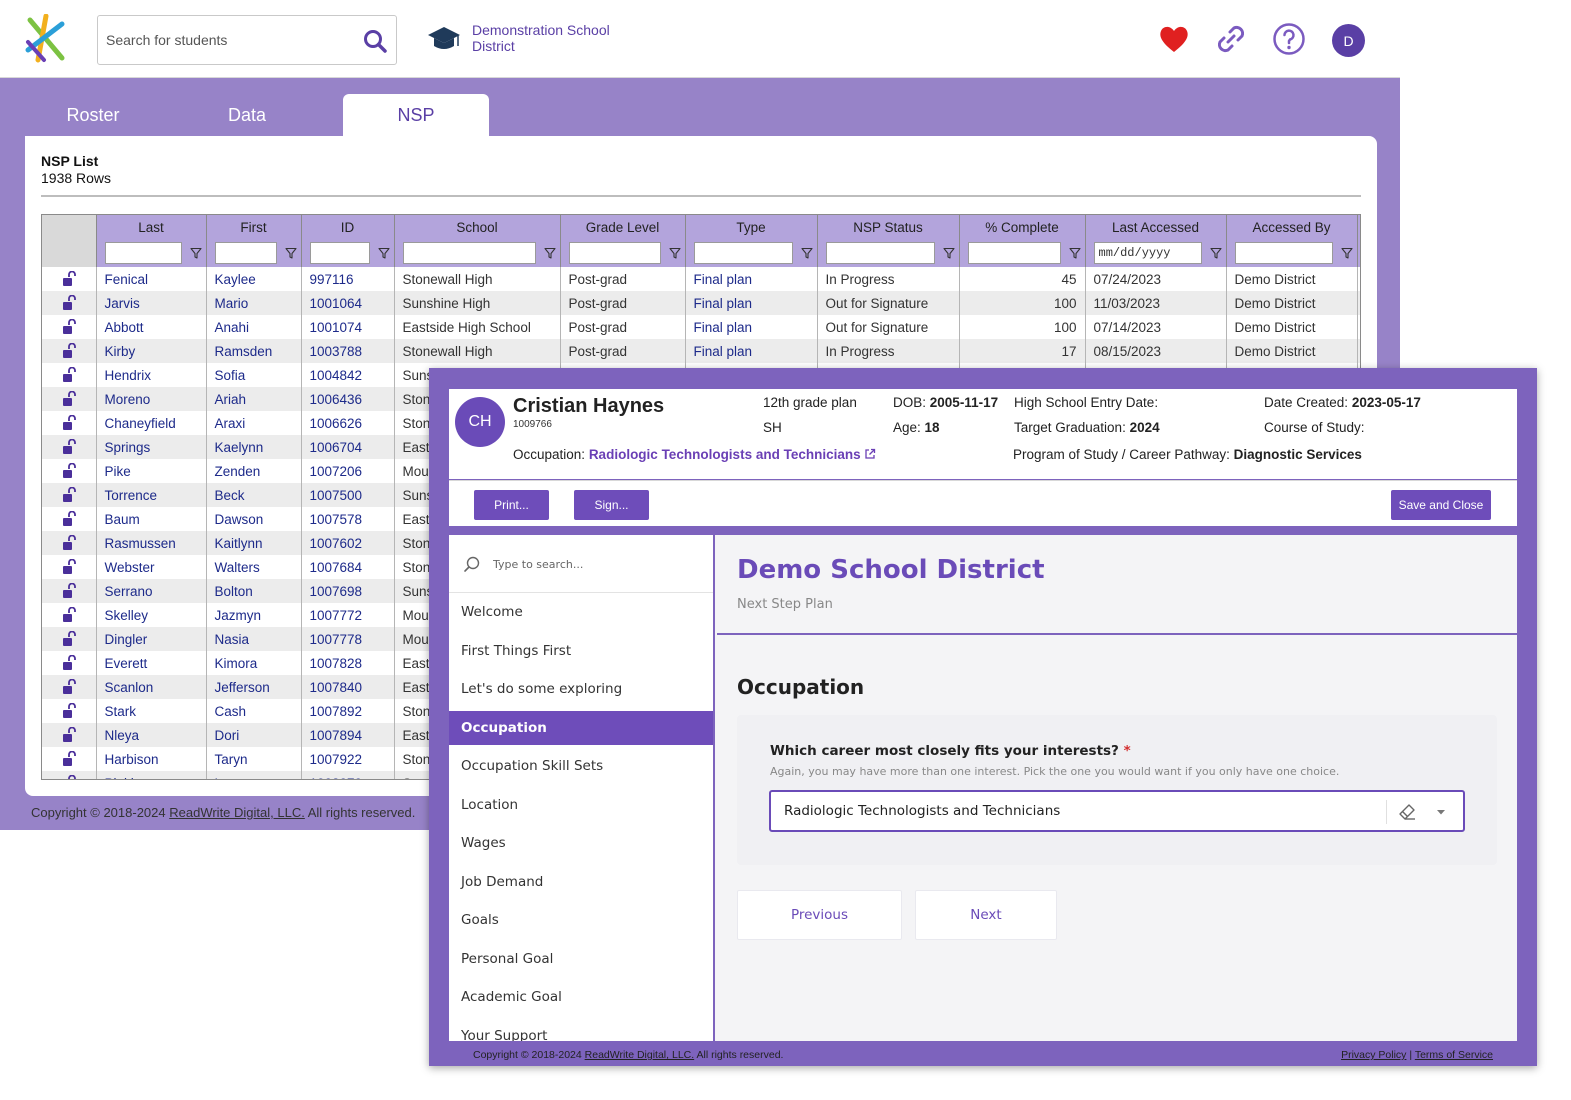 This screenshot has width=1571, height=1100. What do you see at coordinates (581, 766) in the screenshot?
I see `section-nav-item-occupation-skill-sets: Occupation Skill Sets` at bounding box center [581, 766].